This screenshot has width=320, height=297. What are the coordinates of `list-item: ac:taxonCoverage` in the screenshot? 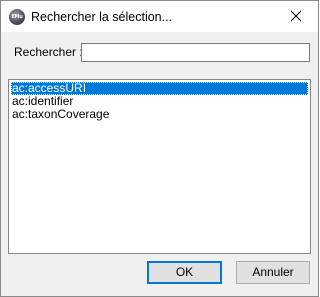 It's located at (159, 114).